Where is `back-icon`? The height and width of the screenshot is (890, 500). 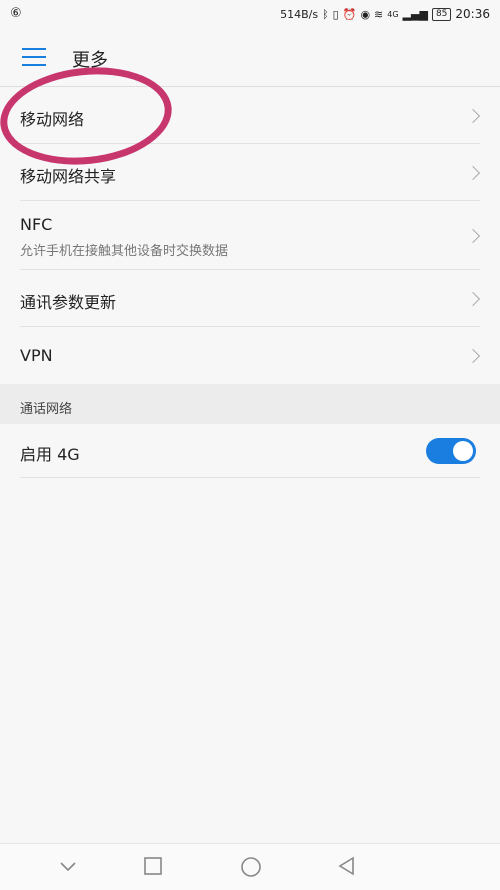 back-icon is located at coordinates (346, 866).